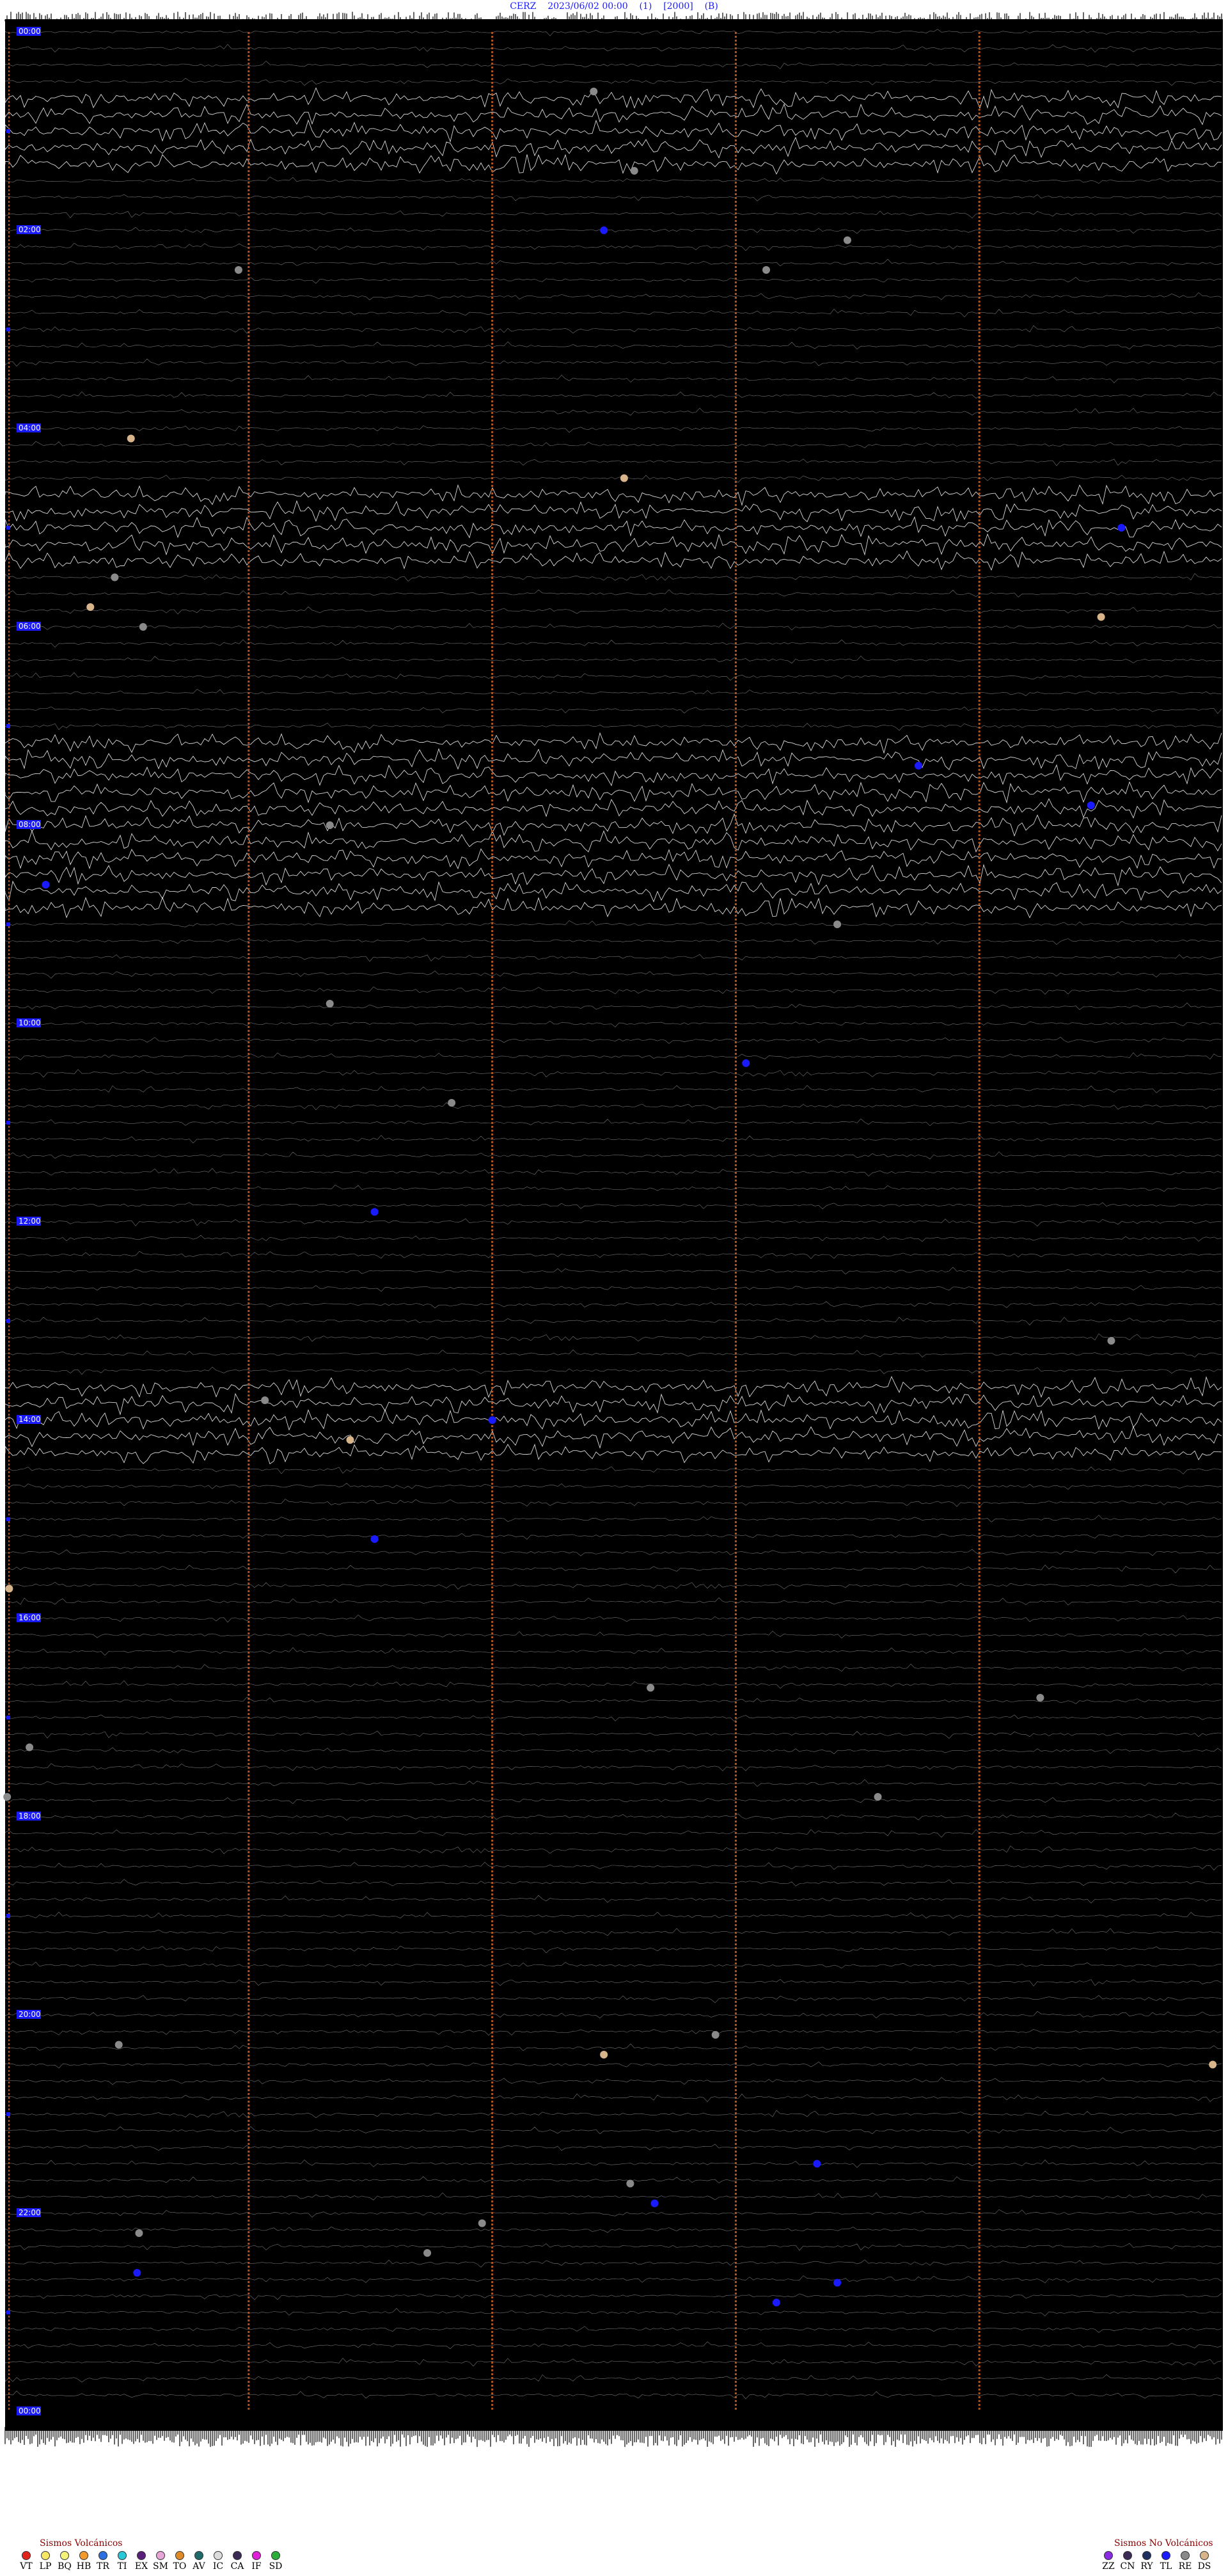 Image resolution: width=1228 pixels, height=2576 pixels. Describe the element at coordinates (151, 2561) in the screenshot. I see `legend-volcanic: VT LP BQ HB TR TI EX SM TO AV IC CA IF SD` at that location.